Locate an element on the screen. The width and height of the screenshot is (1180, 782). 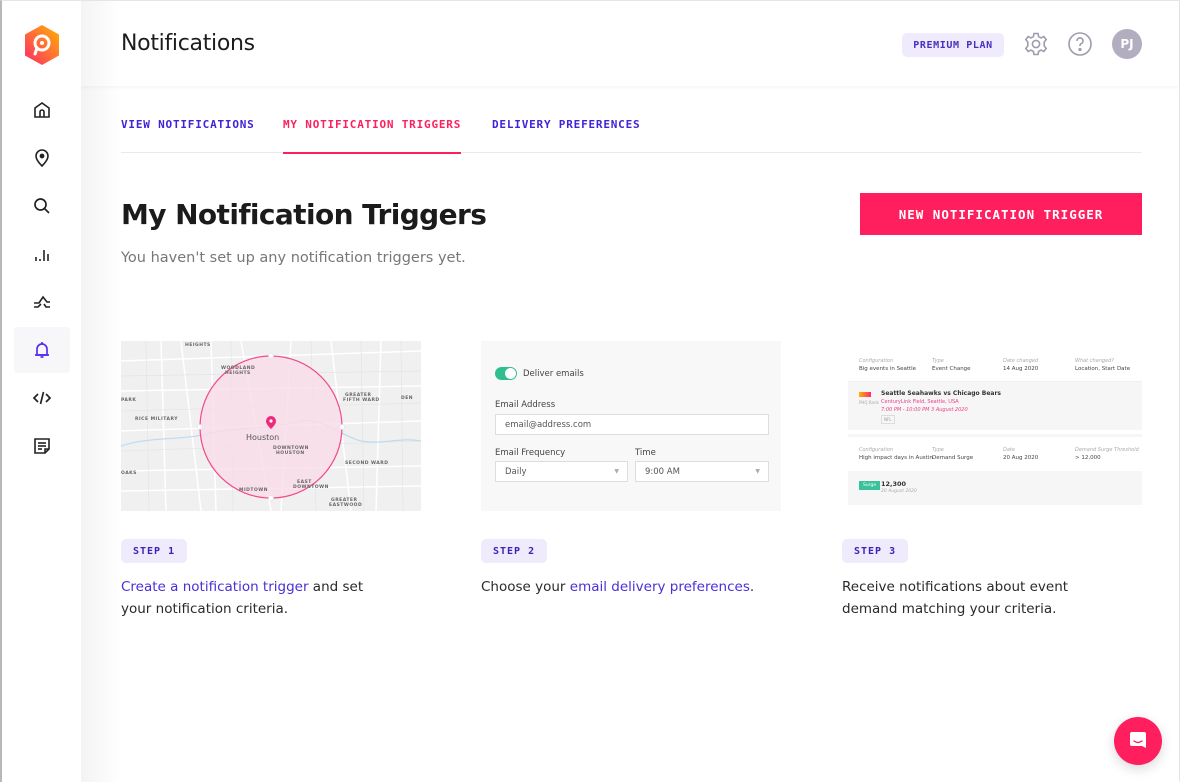
search-icon is located at coordinates (42, 206).